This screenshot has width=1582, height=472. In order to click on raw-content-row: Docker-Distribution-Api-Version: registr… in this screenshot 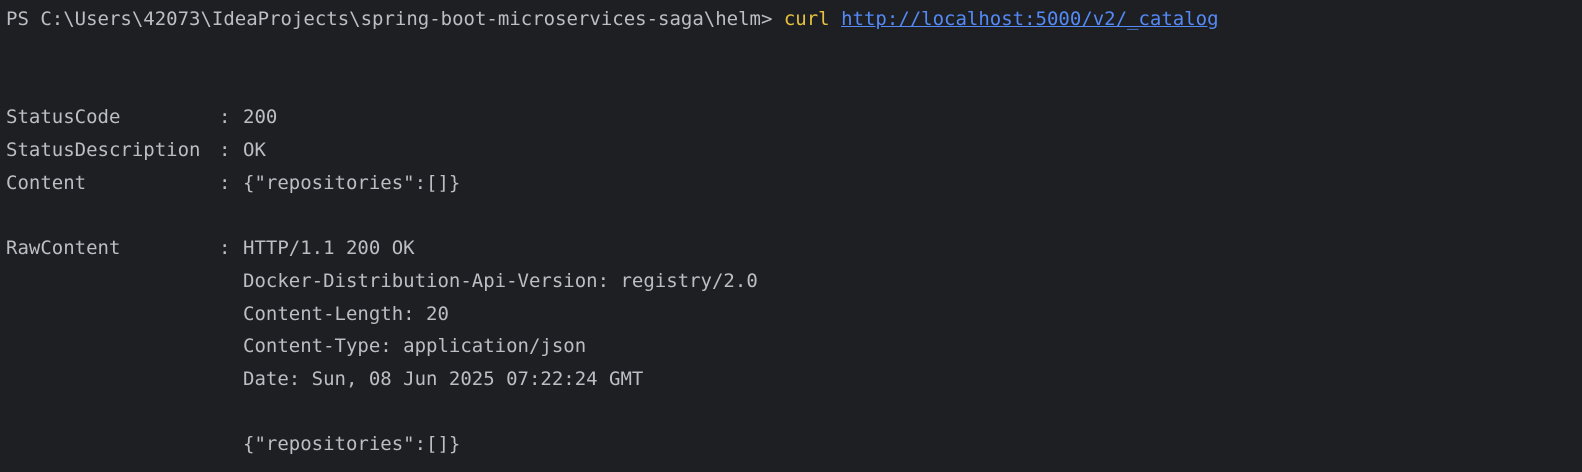, I will do `click(382, 281)`.